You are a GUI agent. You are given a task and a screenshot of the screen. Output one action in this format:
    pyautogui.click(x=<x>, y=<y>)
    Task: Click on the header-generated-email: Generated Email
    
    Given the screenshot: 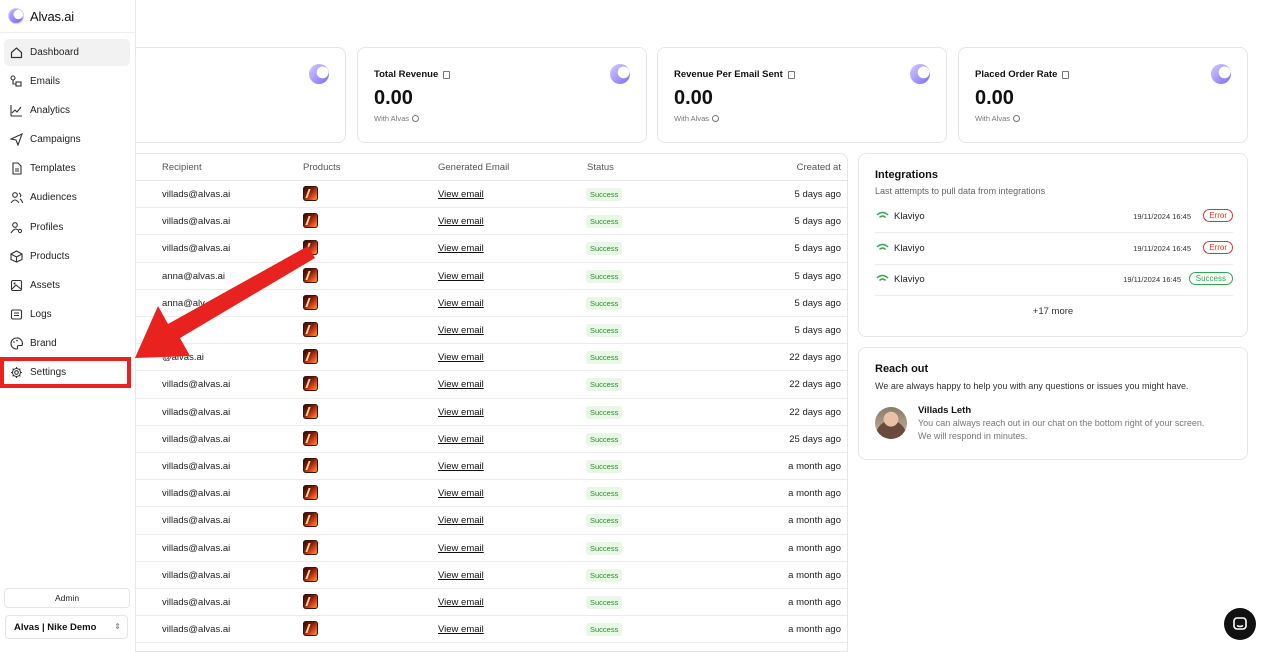 What is the action you would take?
    pyautogui.click(x=473, y=167)
    